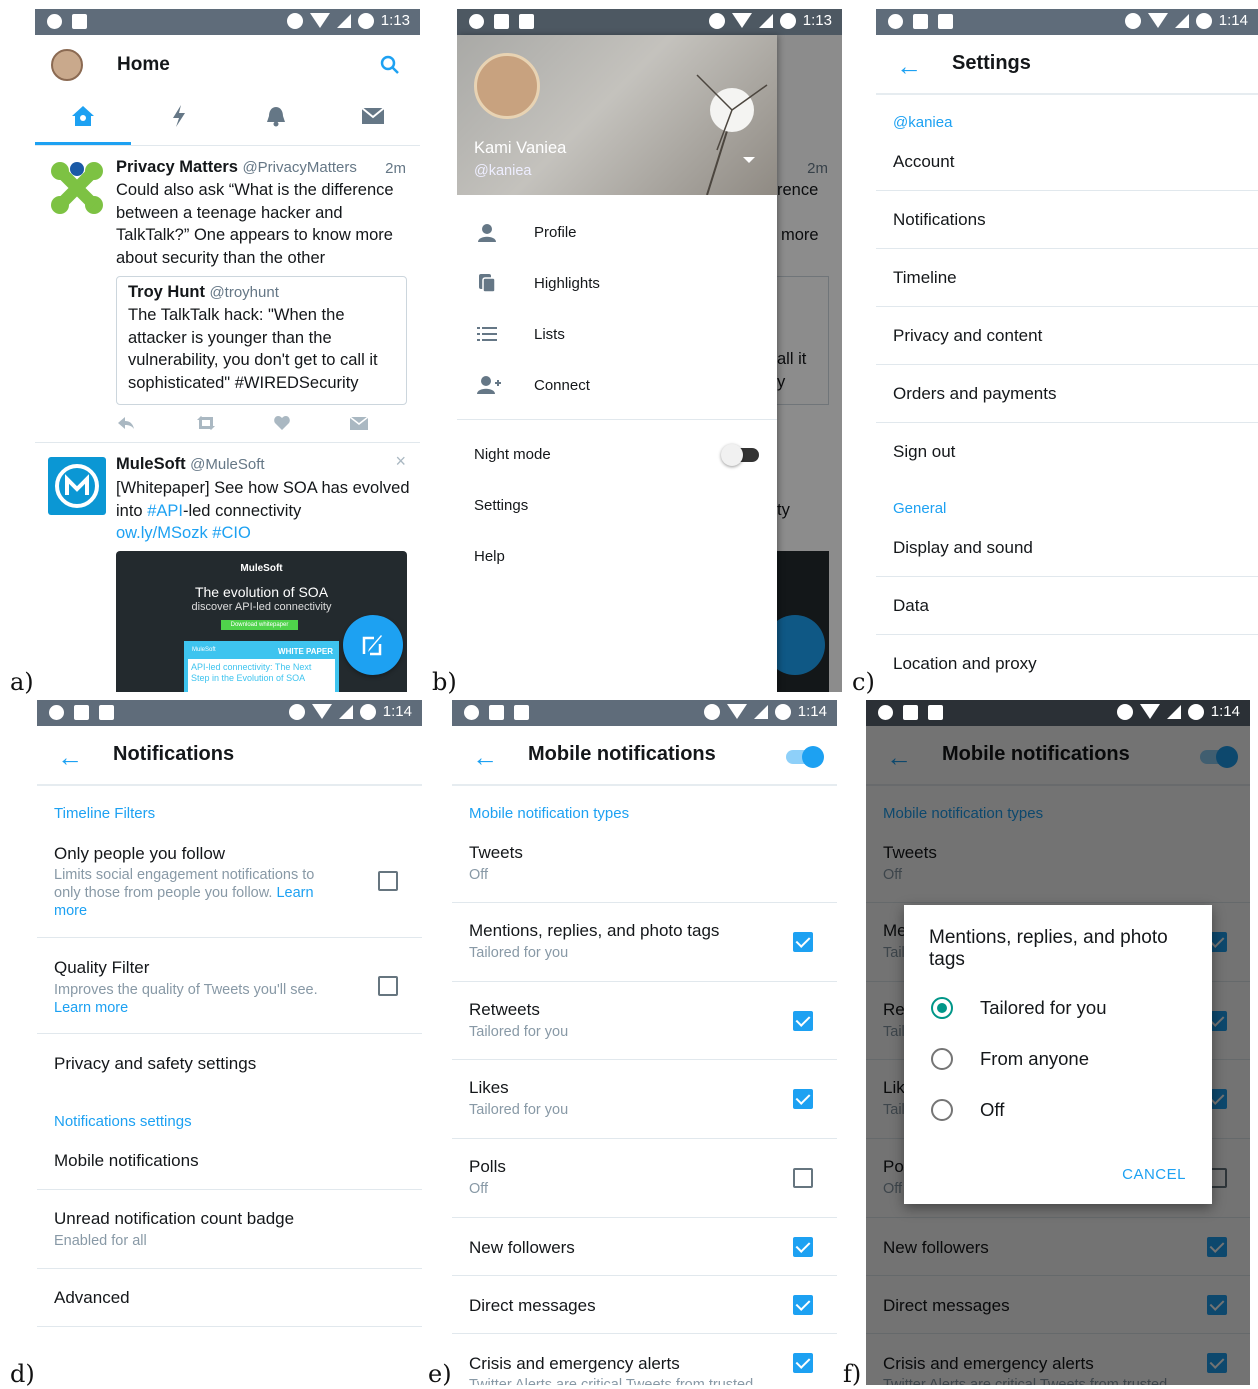 This screenshot has width=1258, height=1389. Describe the element at coordinates (261, 592) in the screenshot. I see `card-title: The evolution of SOA` at that location.